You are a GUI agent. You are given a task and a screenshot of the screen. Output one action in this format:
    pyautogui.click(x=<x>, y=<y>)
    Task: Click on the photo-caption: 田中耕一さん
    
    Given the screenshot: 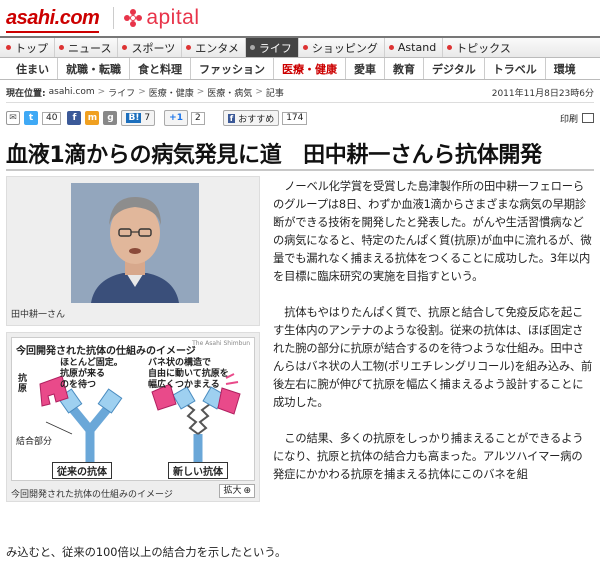 What is the action you would take?
    pyautogui.click(x=38, y=315)
    